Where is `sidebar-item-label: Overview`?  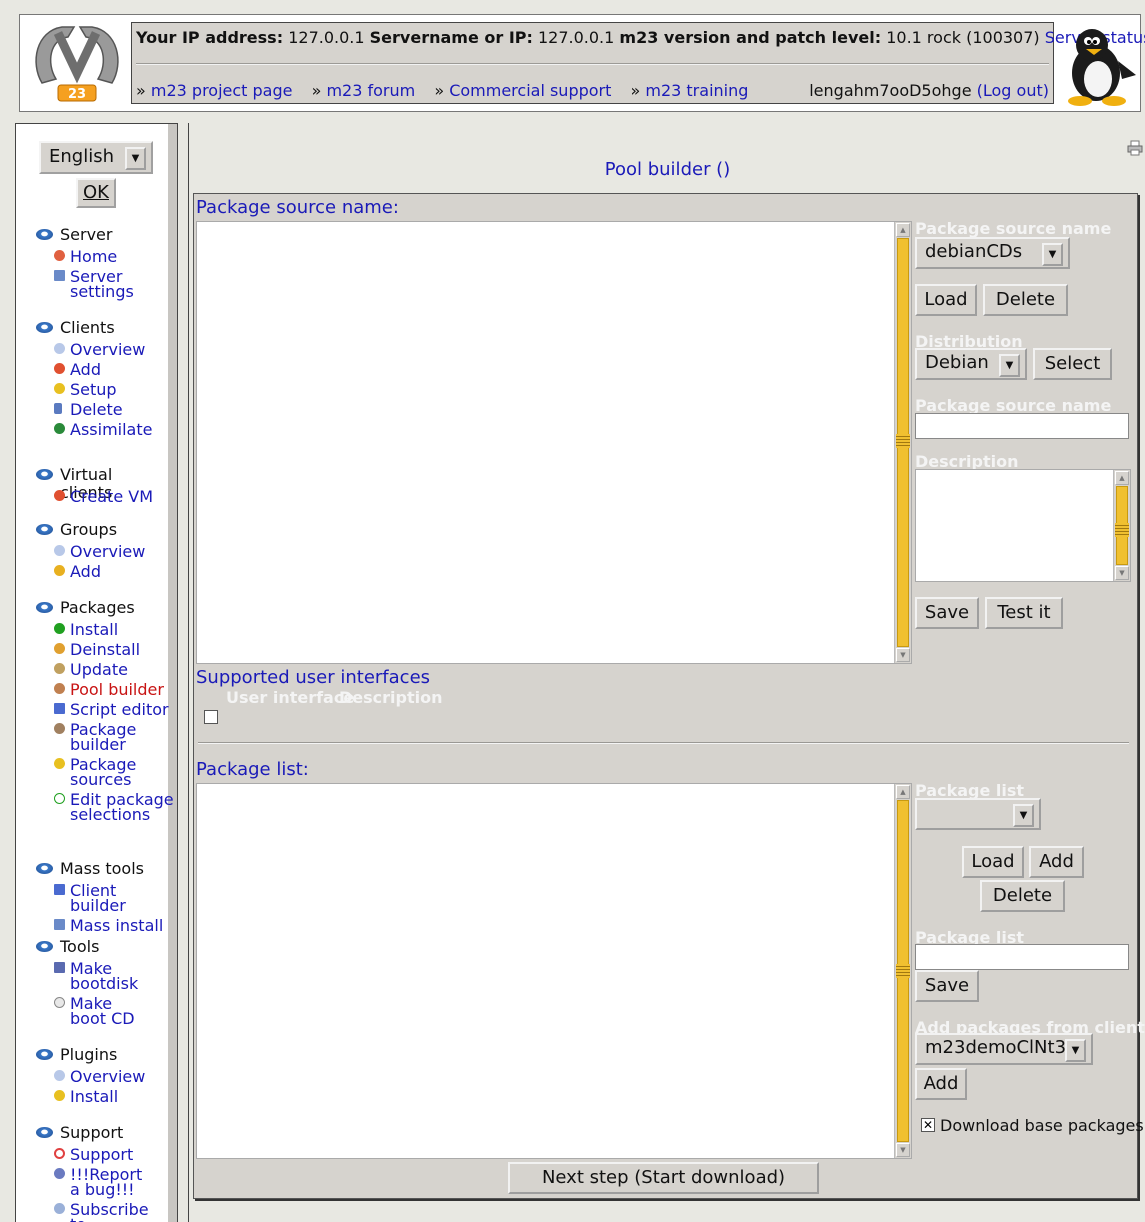
sidebar-item-label: Overview is located at coordinates (108, 551).